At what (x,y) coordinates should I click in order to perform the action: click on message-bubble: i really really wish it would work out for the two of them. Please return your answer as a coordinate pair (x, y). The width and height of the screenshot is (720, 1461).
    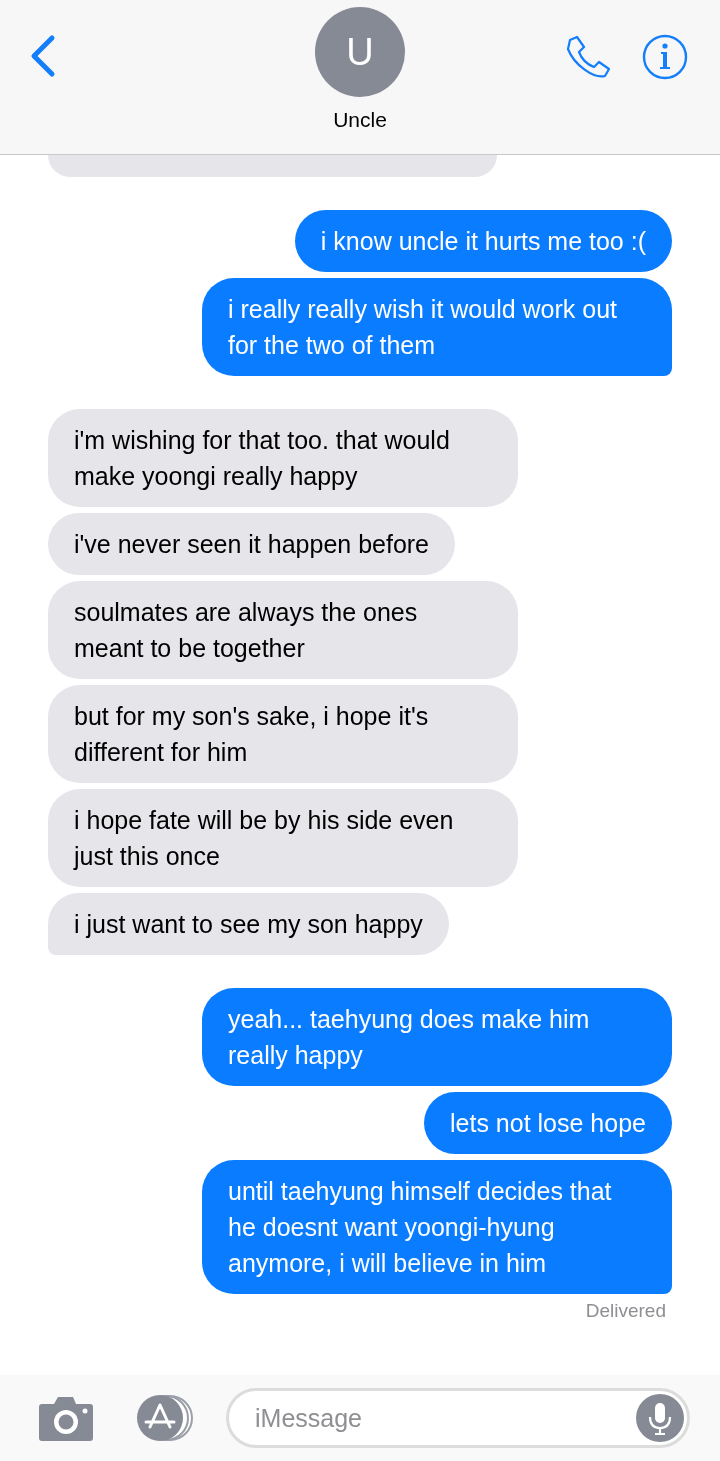
    Looking at the image, I should click on (437, 327).